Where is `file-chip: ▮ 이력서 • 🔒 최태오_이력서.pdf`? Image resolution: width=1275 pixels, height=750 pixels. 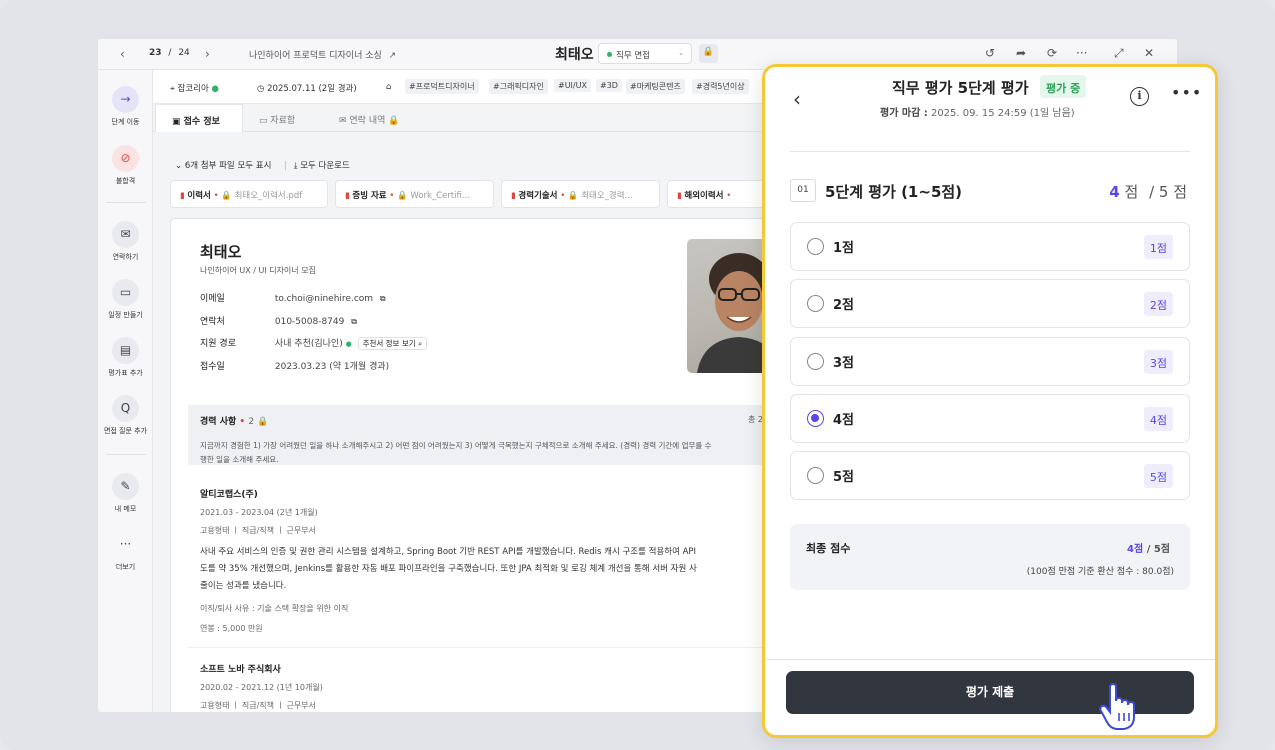 file-chip: ▮ 이력서 • 🔒 최태오_이력서.pdf is located at coordinates (249, 194).